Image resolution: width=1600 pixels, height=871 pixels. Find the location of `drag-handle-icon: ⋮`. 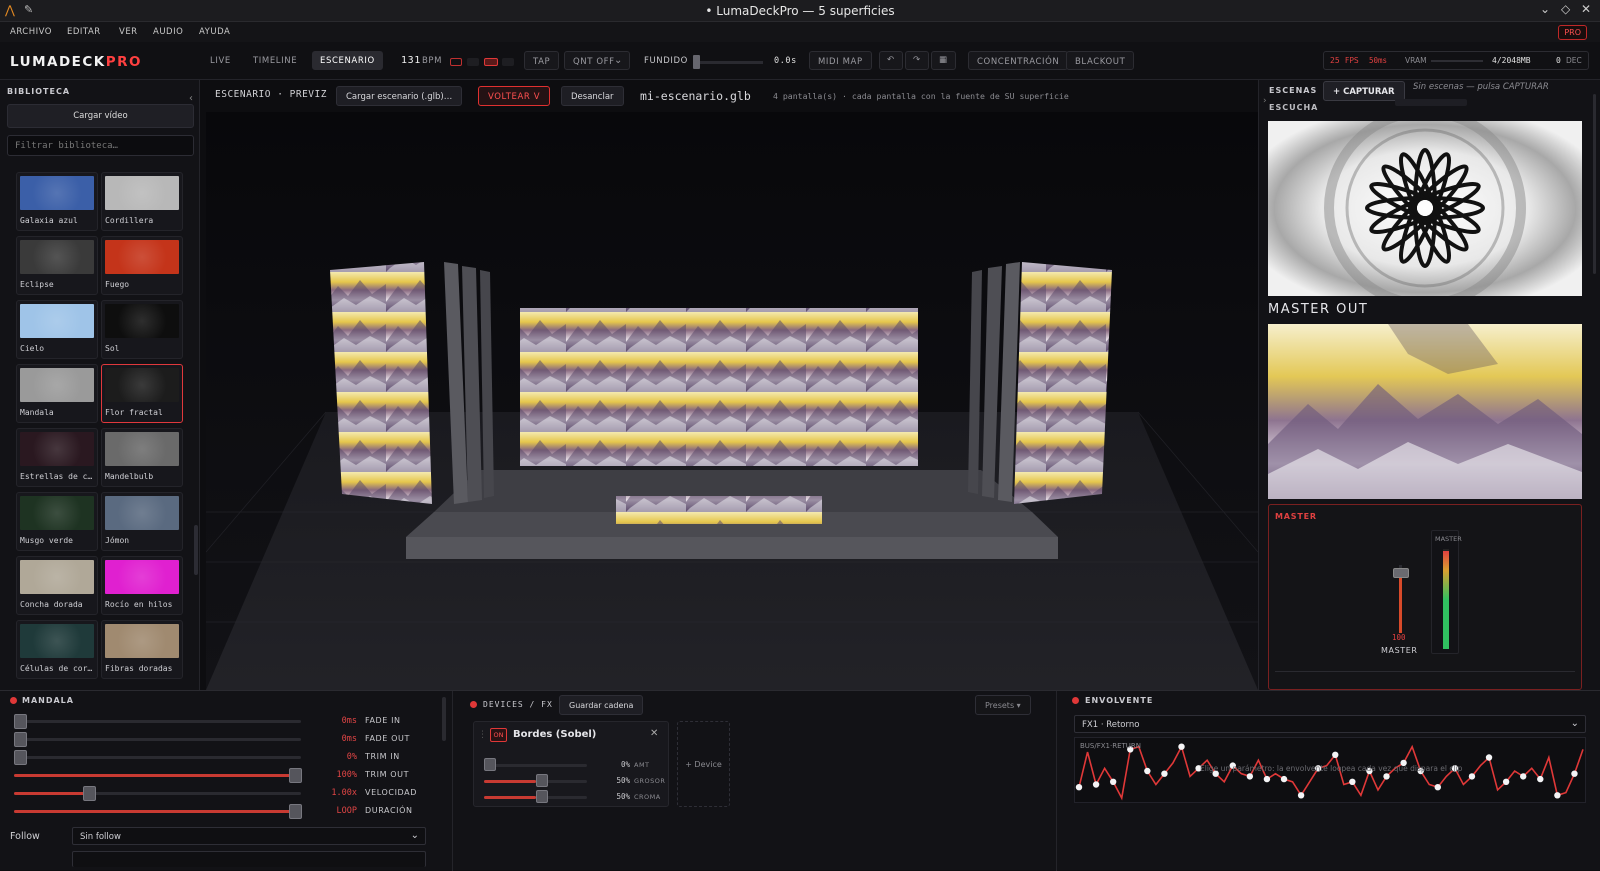

drag-handle-icon: ⋮ is located at coordinates (482, 735).